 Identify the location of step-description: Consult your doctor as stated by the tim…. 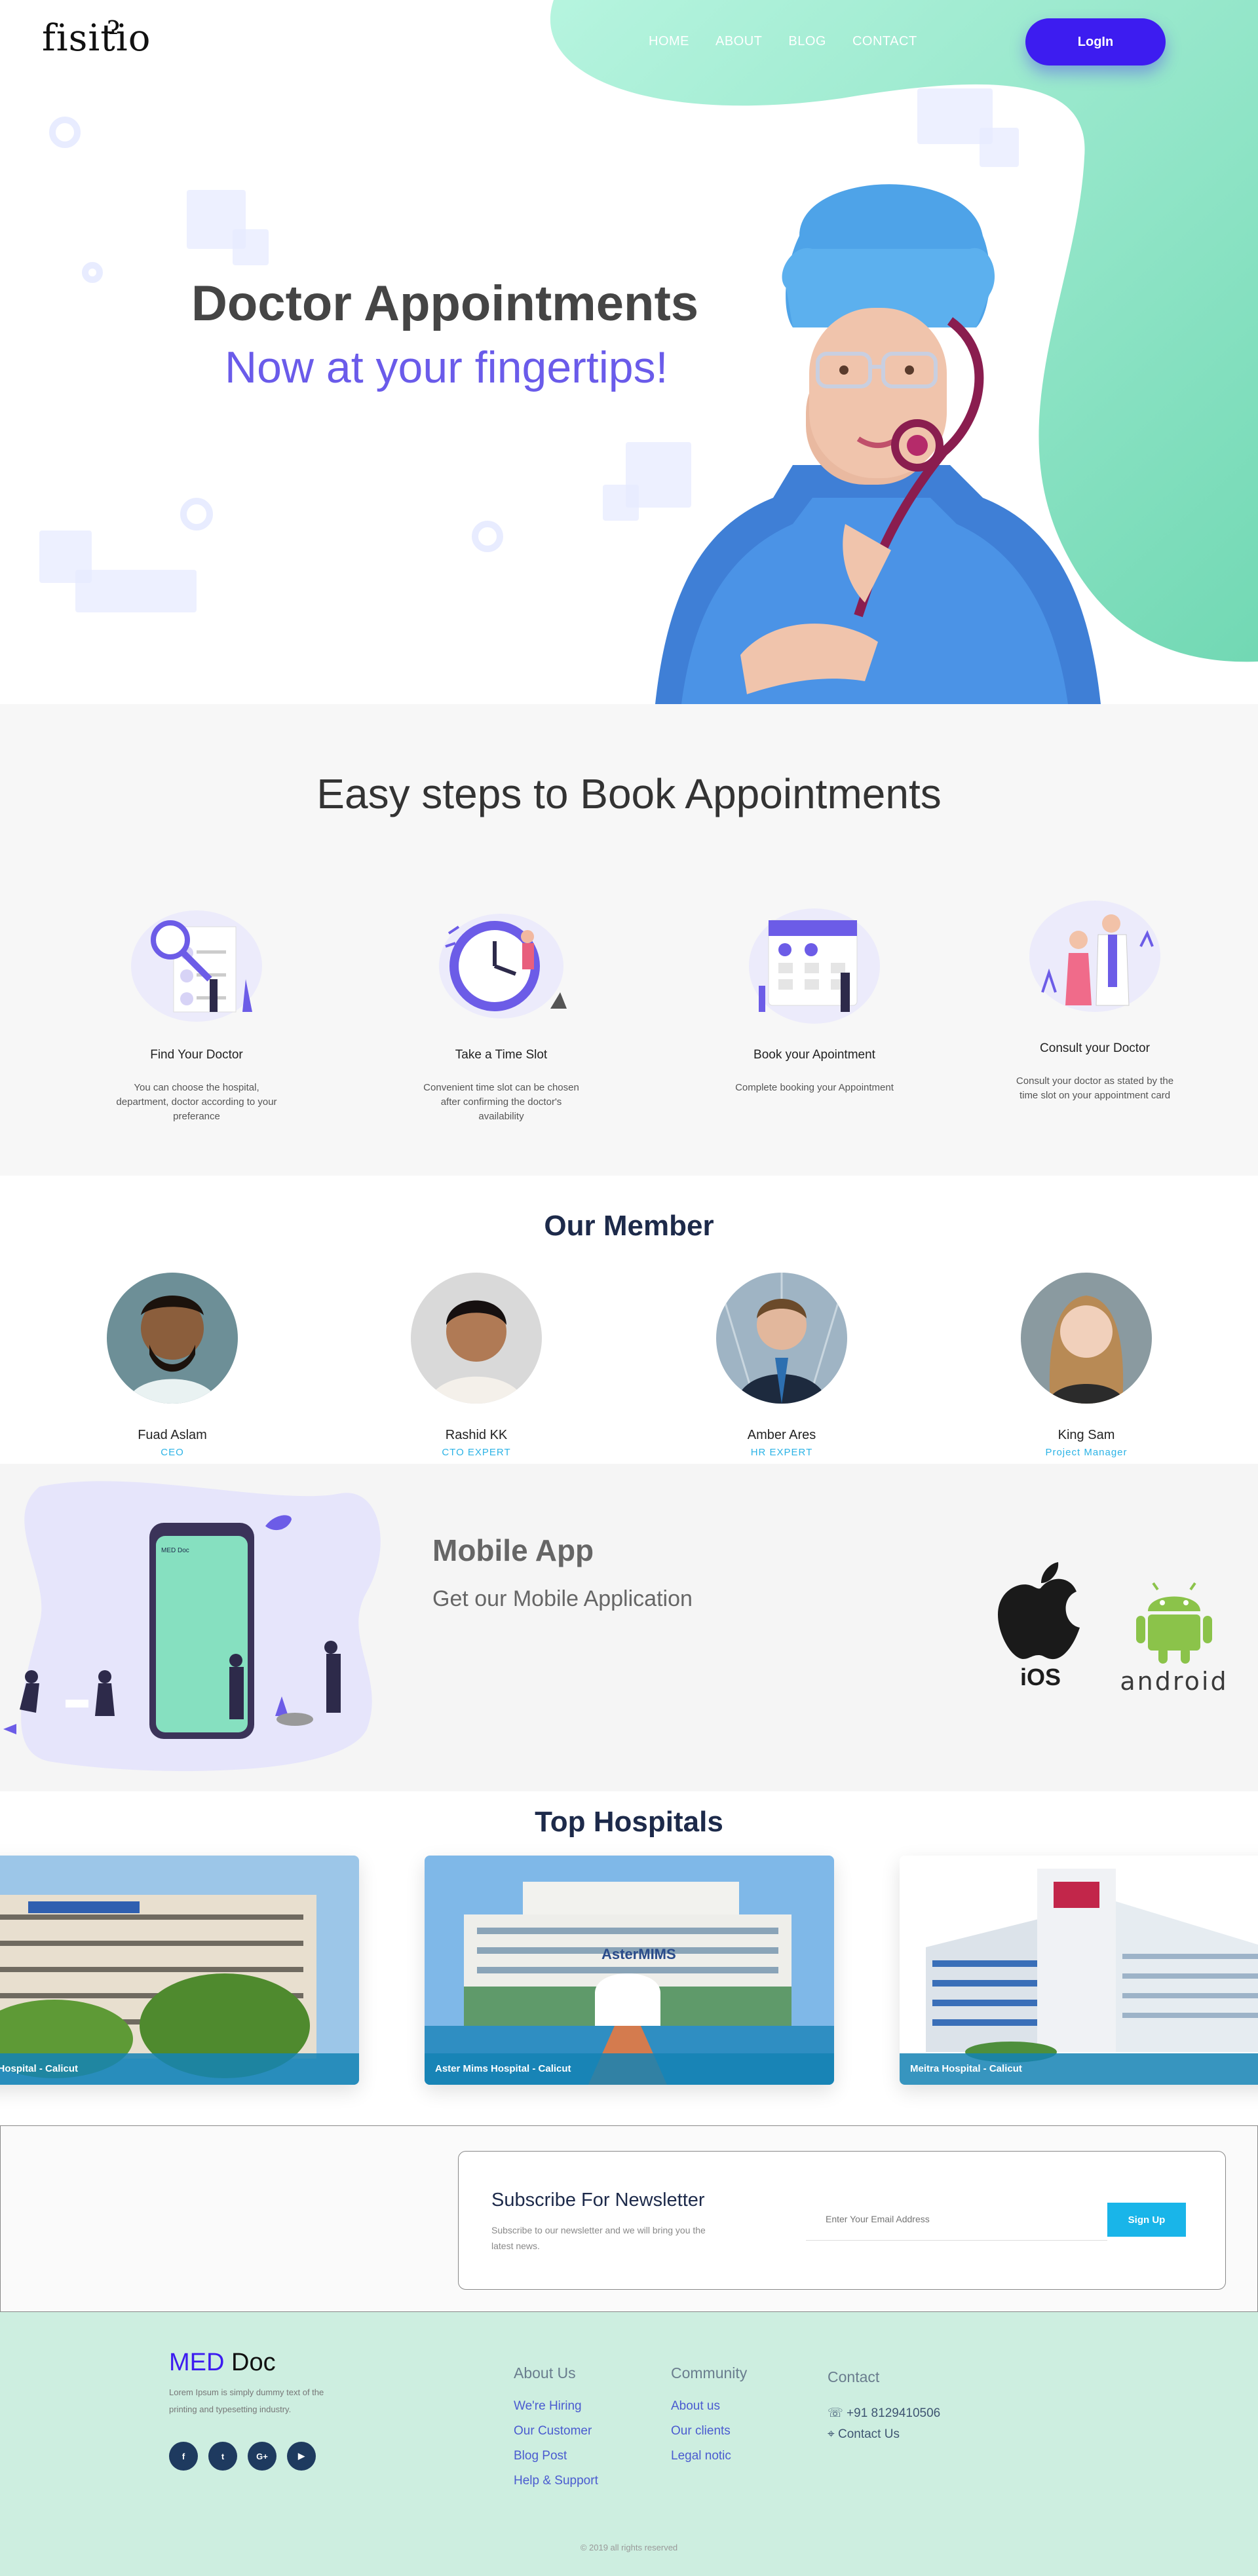
(1095, 1088).